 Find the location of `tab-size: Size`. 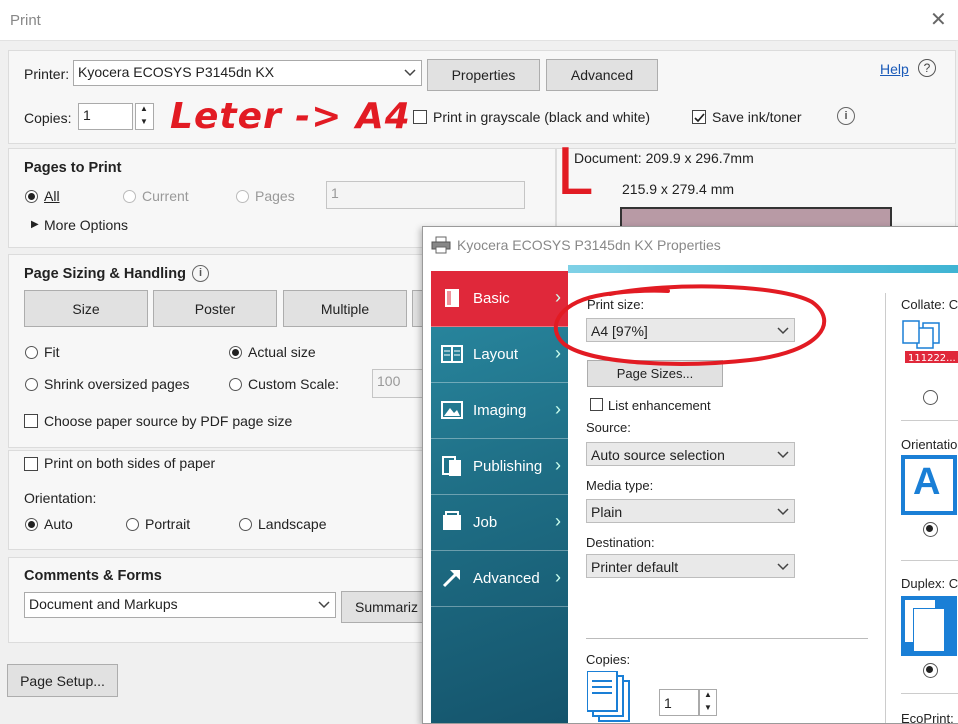

tab-size: Size is located at coordinates (86, 308).